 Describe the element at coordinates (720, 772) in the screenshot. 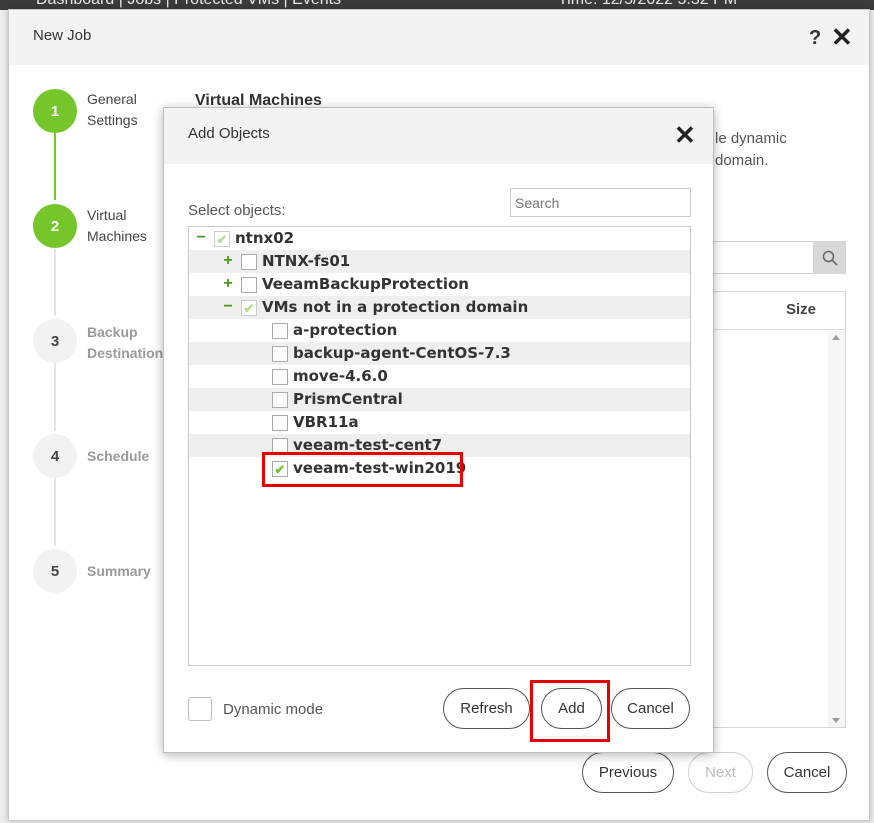

I see `next-button: Next` at that location.